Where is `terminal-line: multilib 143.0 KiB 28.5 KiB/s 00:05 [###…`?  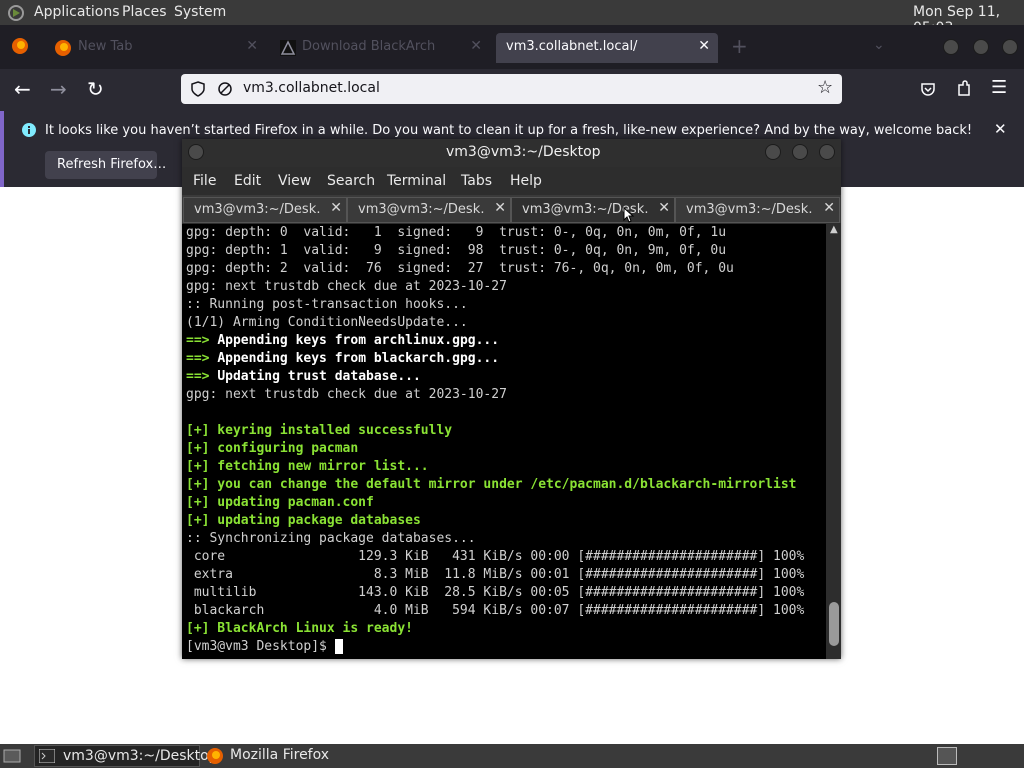 terminal-line: multilib 143.0 KiB 28.5 KiB/s 00:05 [###… is located at coordinates (495, 592).